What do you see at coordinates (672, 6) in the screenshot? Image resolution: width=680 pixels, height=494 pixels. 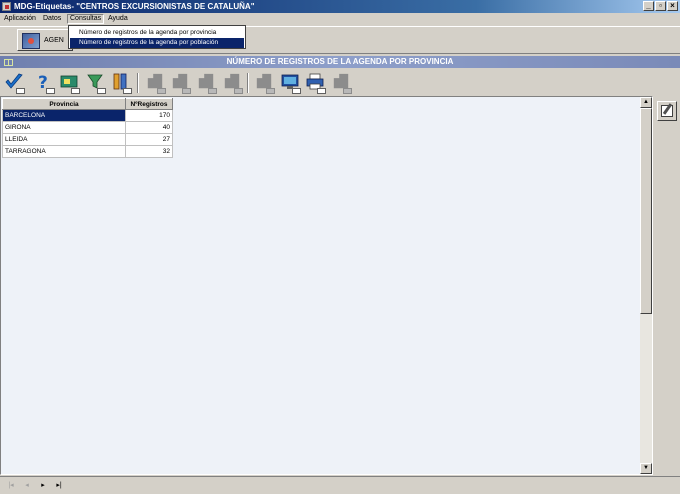 I see `close-button: ×` at bounding box center [672, 6].